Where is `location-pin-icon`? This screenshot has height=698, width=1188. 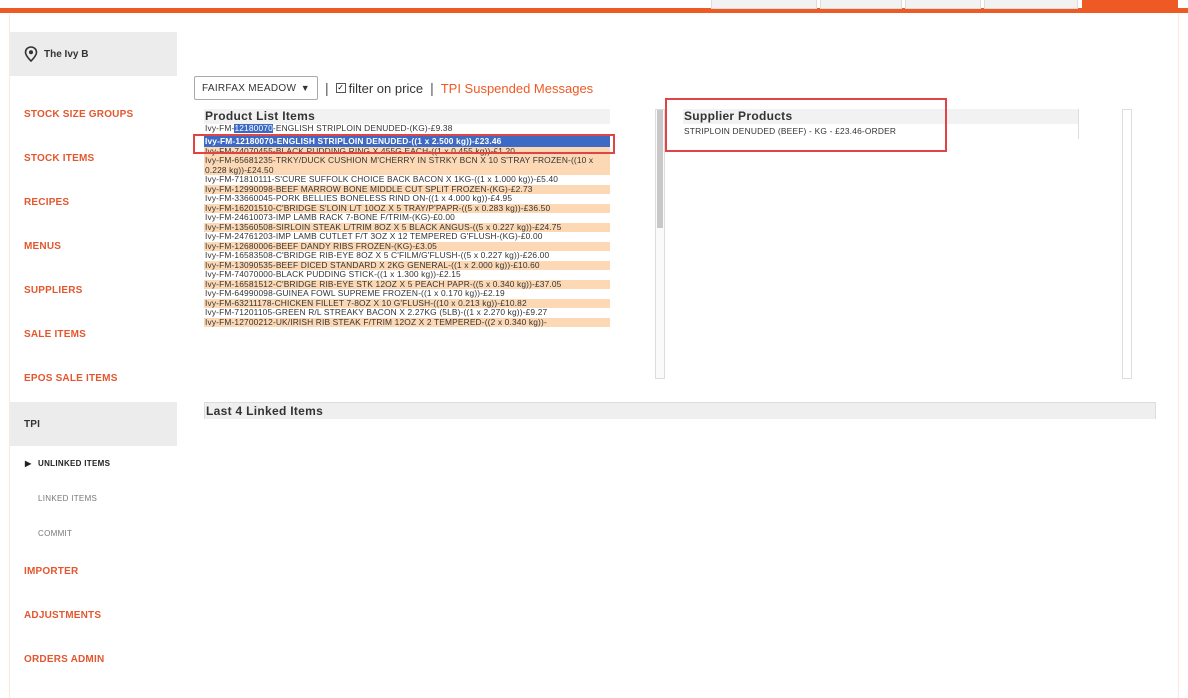
location-pin-icon is located at coordinates (31, 54).